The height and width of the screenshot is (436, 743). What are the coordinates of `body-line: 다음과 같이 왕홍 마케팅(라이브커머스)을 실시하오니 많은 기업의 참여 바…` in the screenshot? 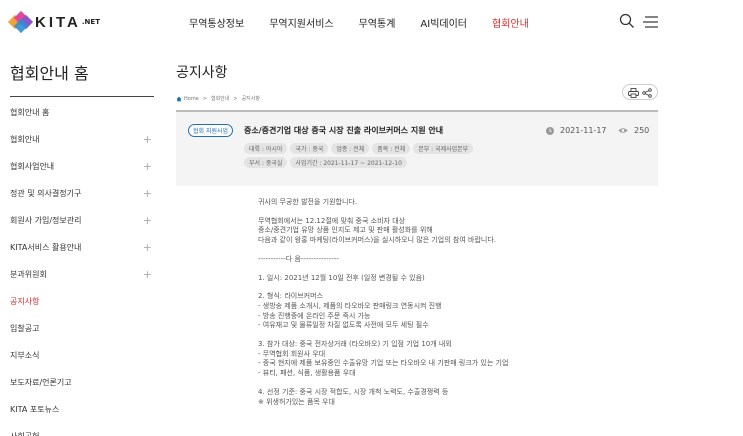 It's located at (377, 240).